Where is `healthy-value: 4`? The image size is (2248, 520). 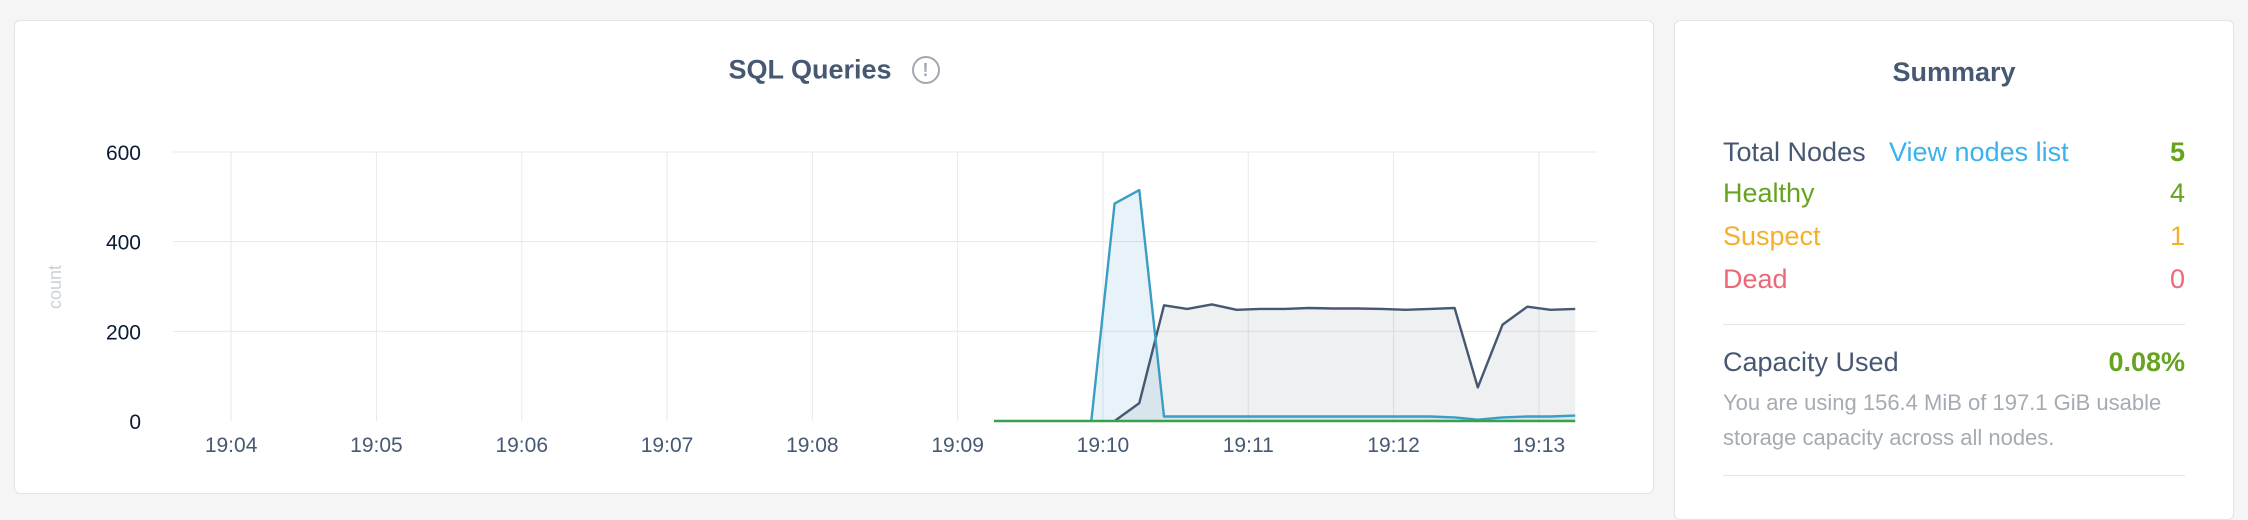 healthy-value: 4 is located at coordinates (2177, 193).